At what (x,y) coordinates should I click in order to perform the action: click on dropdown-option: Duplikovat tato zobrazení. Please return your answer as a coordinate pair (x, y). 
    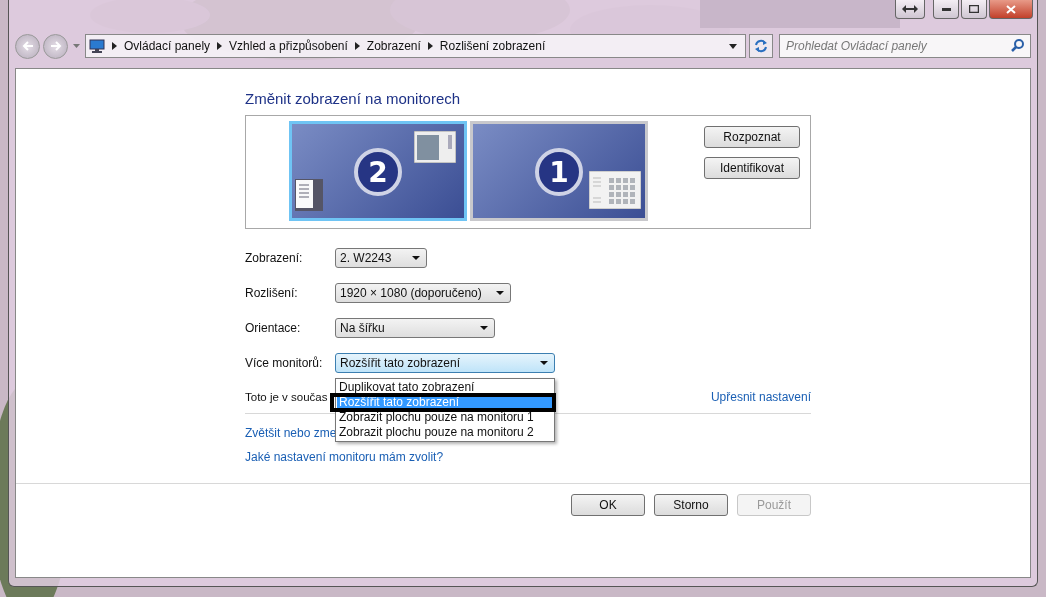
    Looking at the image, I should click on (445, 387).